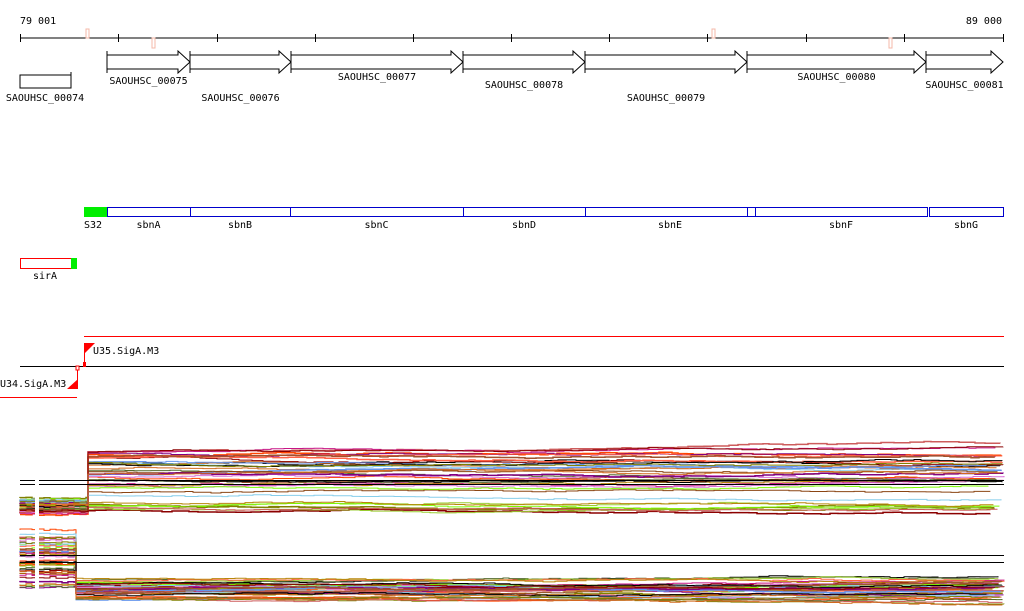  What do you see at coordinates (240, 225) in the screenshot?
I see `operon-gene-label: sbnB` at bounding box center [240, 225].